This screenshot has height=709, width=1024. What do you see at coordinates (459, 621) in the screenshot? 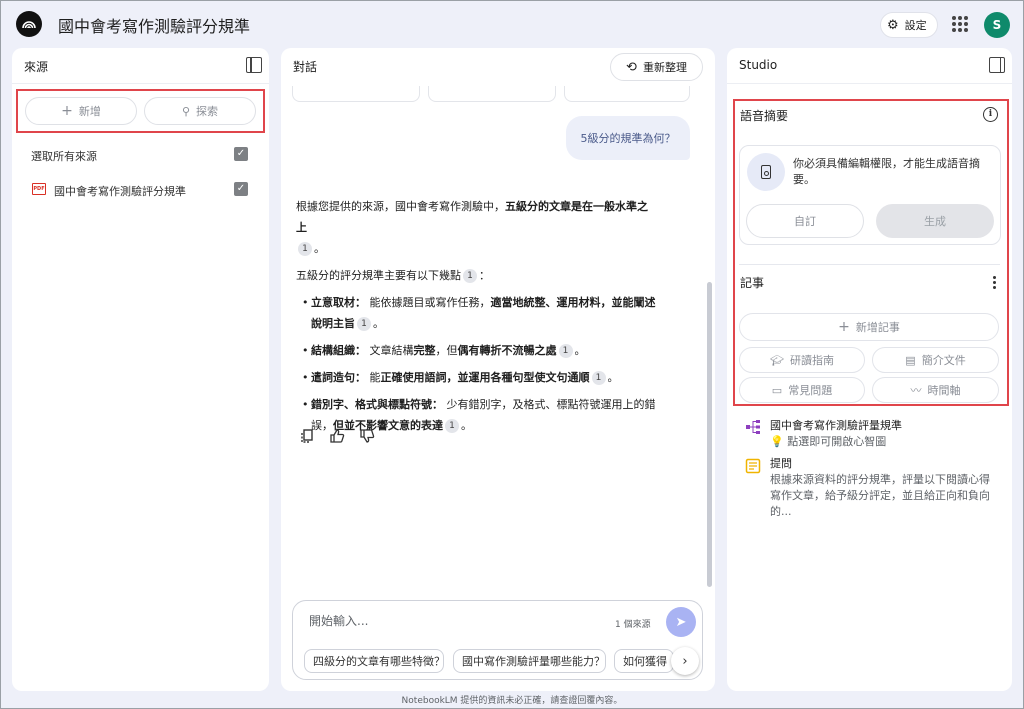
I see `chat-input` at bounding box center [459, 621].